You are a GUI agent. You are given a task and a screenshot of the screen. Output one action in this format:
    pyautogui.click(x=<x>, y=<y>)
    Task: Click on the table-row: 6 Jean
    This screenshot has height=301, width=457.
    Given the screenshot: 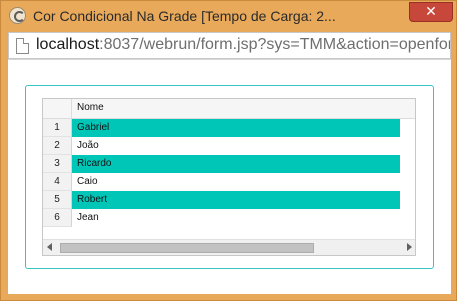 What is the action you would take?
    pyautogui.click(x=229, y=218)
    